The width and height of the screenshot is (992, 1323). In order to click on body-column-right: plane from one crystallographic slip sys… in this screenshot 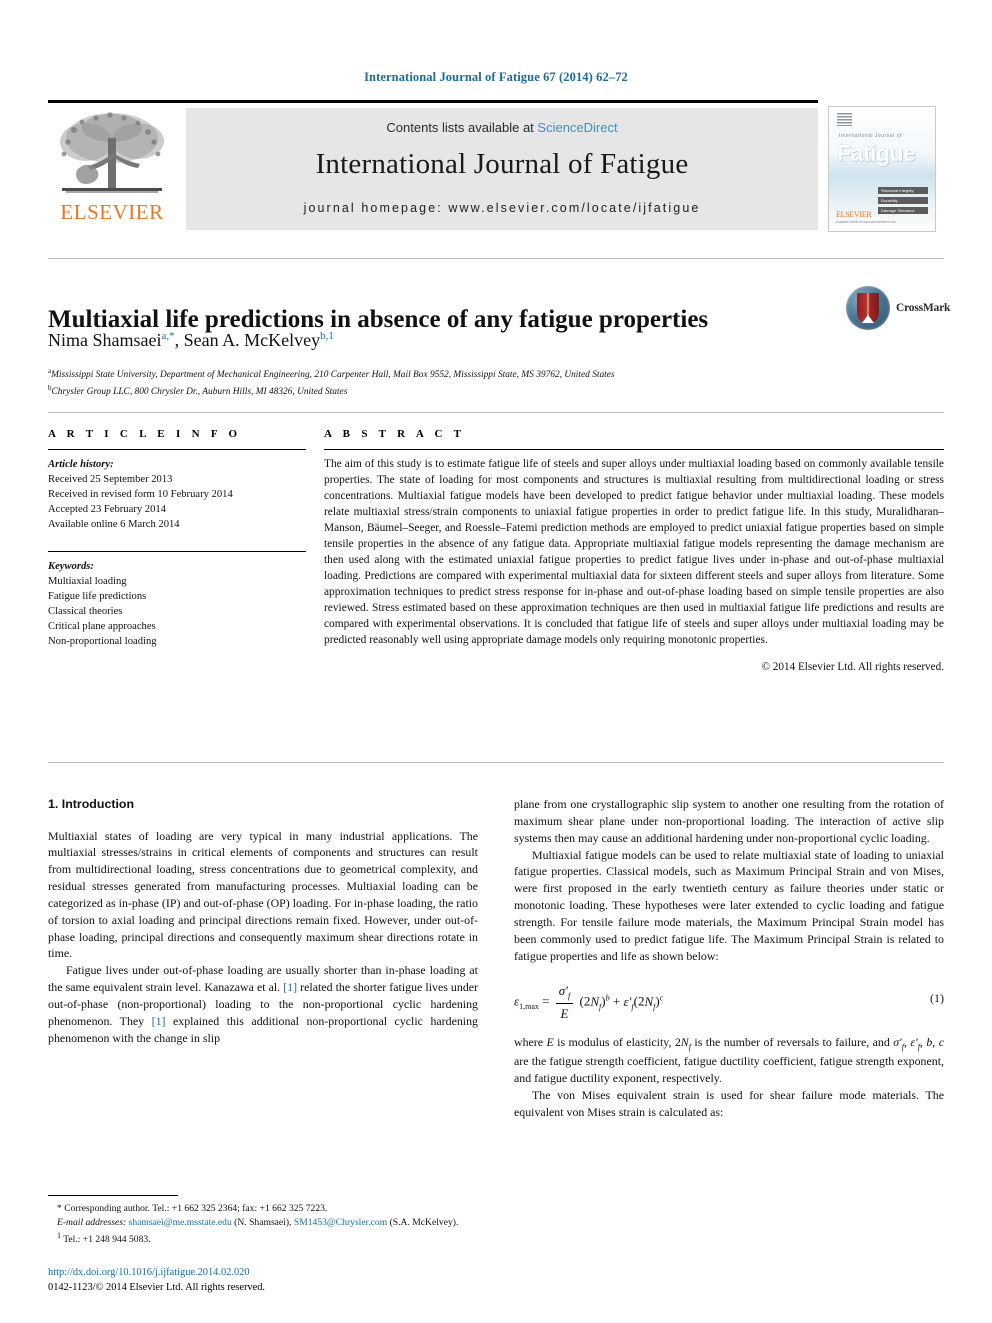, I will do `click(729, 958)`.